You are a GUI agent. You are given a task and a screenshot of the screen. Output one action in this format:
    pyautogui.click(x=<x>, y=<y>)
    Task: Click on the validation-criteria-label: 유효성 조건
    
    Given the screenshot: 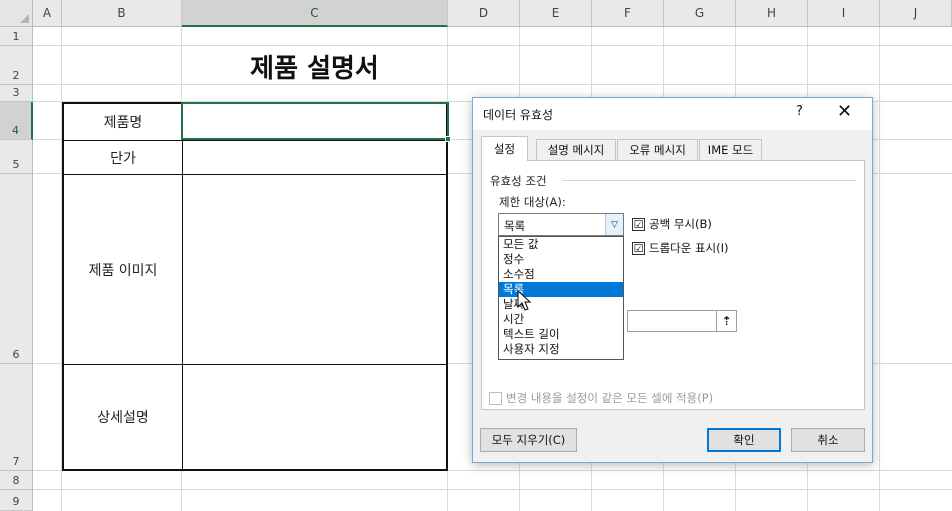 What is the action you would take?
    pyautogui.click(x=518, y=181)
    